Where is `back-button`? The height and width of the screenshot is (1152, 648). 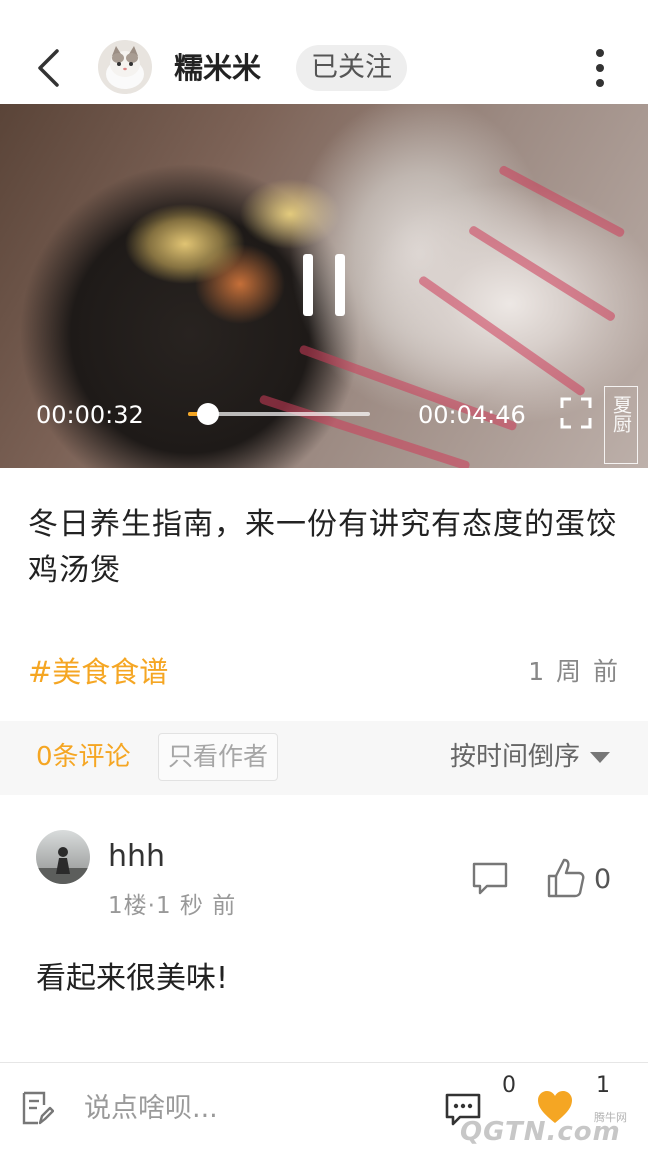 back-button is located at coordinates (48, 68).